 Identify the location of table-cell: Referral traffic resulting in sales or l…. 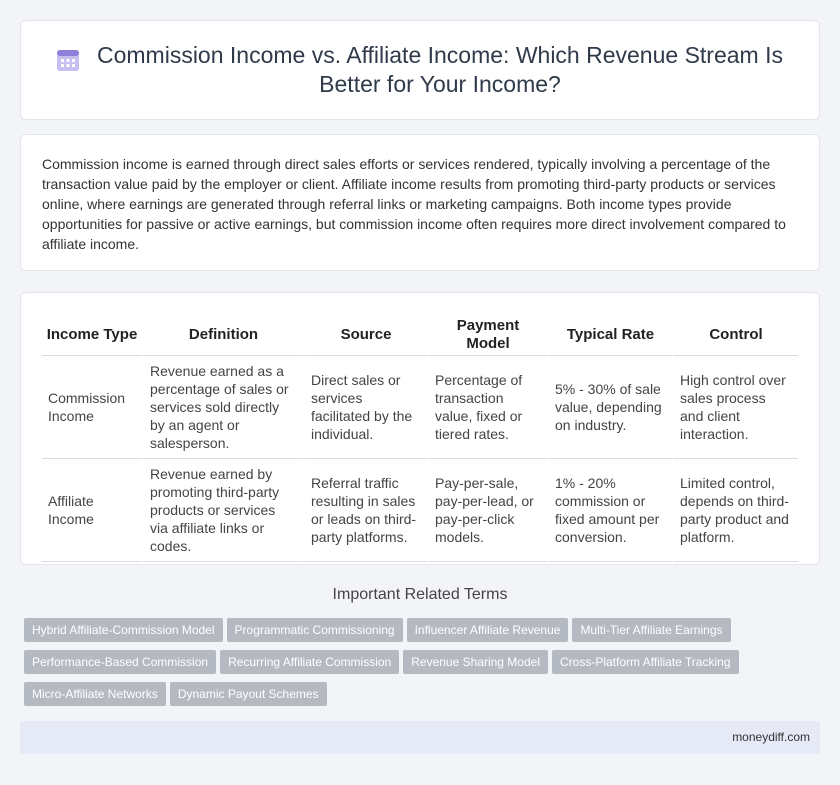
(365, 510).